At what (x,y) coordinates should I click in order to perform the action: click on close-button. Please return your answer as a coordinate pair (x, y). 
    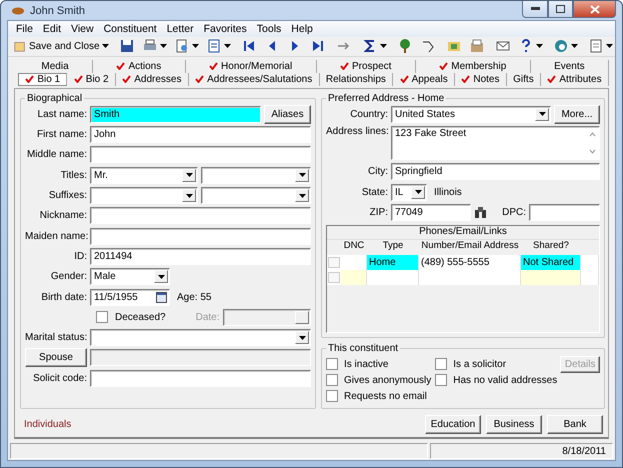
    Looking at the image, I should click on (594, 9).